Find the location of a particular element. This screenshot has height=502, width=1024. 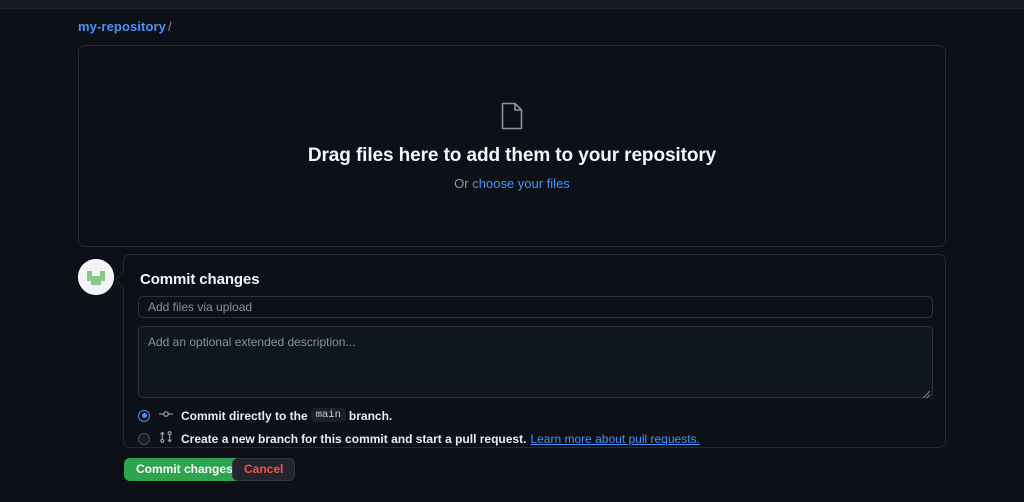

commit-direct-text: Commit directly to the is located at coordinates (244, 415).